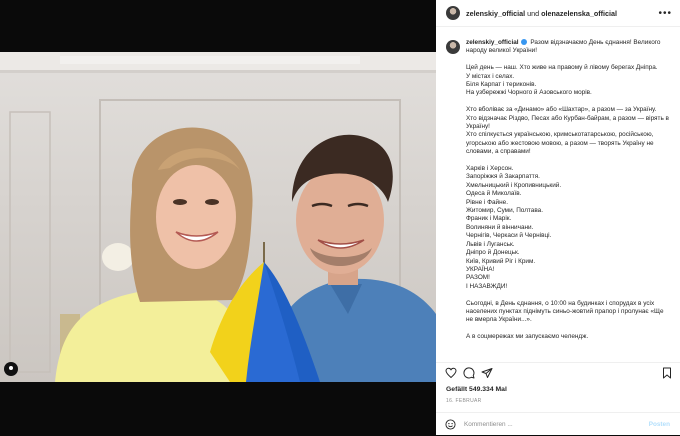 The width and height of the screenshot is (680, 436). I want to click on user-tag-icon, so click(11, 369).